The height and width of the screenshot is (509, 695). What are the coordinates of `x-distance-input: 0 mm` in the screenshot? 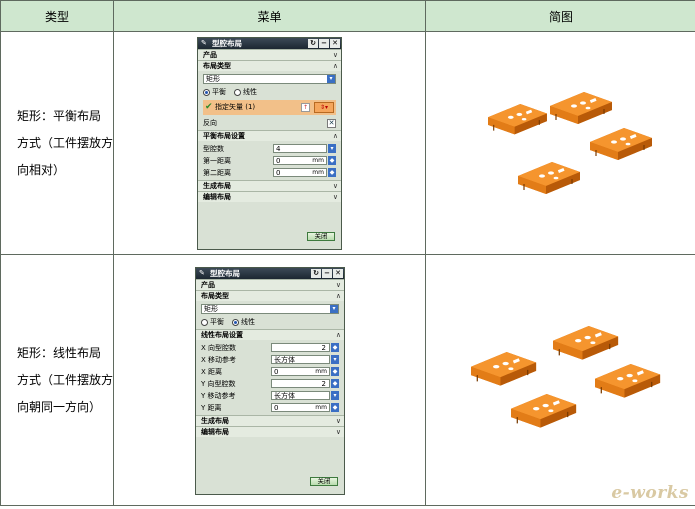 It's located at (300, 371).